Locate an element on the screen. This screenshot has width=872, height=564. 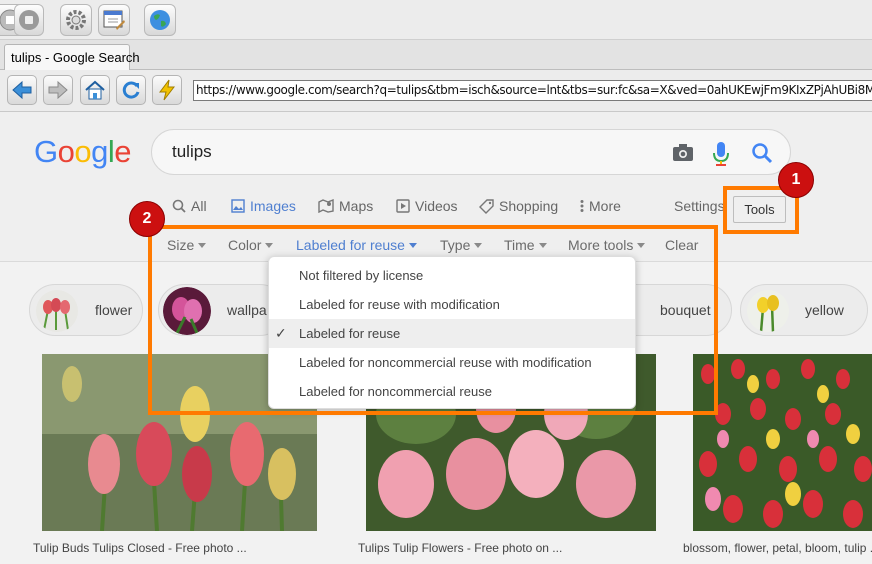
reload-icon is located at coordinates (131, 90).